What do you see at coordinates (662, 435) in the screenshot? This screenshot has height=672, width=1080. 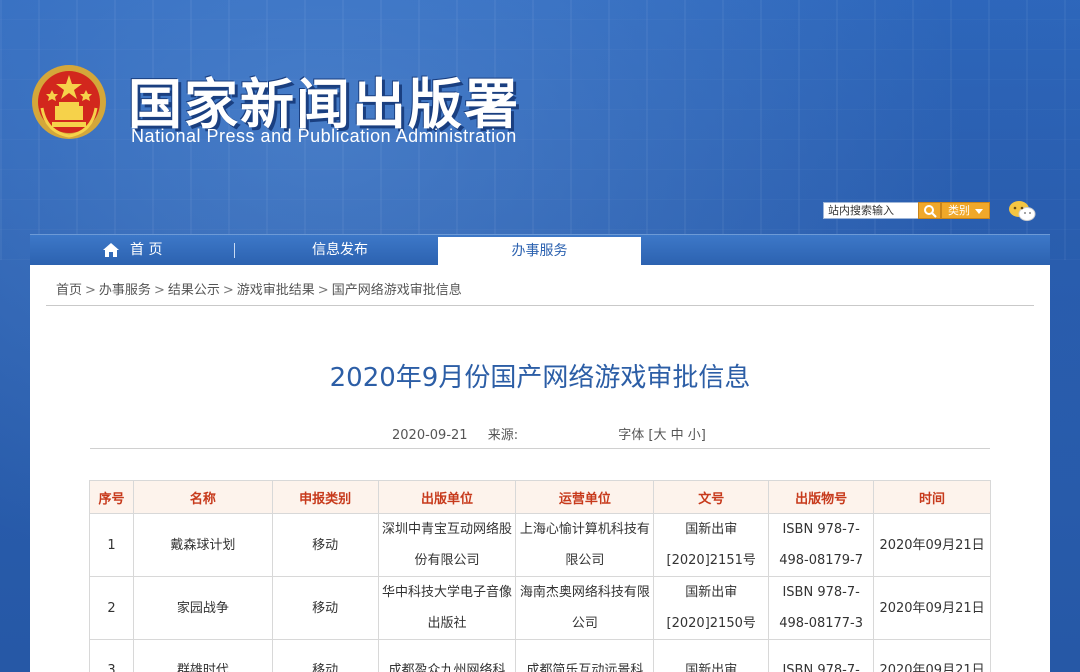 I see `font-size-selector: 字体 [大 中 小]` at bounding box center [662, 435].